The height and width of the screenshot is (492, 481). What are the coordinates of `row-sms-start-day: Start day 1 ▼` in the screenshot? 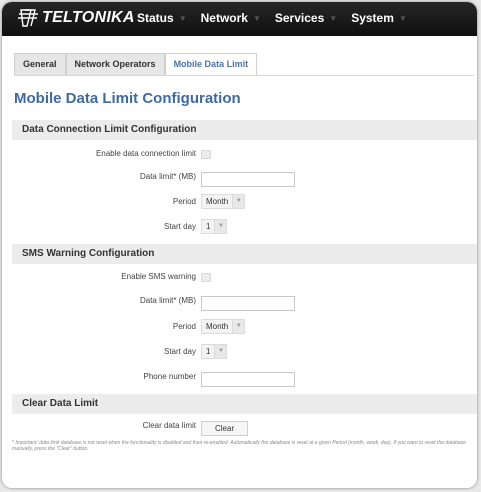 It's located at (244, 353).